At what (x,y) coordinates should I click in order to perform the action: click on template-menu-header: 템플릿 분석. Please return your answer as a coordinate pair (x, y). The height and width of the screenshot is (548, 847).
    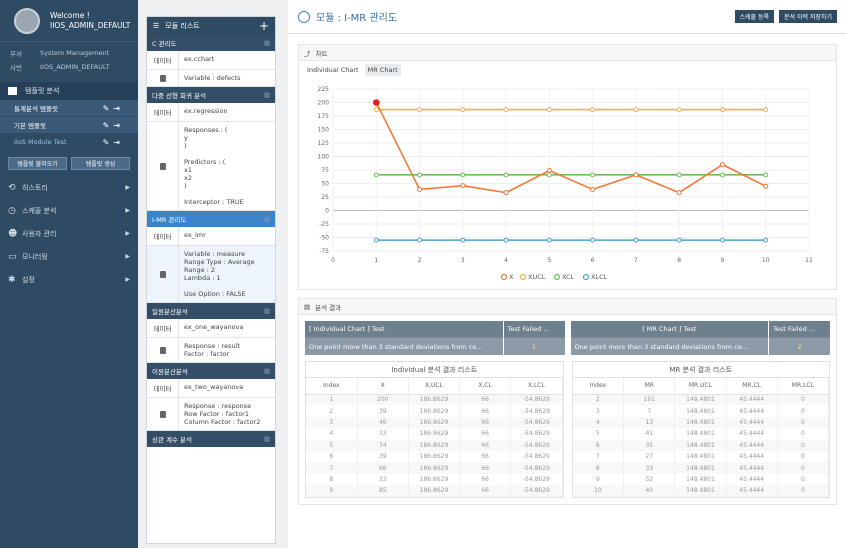
    Looking at the image, I should click on (69, 91).